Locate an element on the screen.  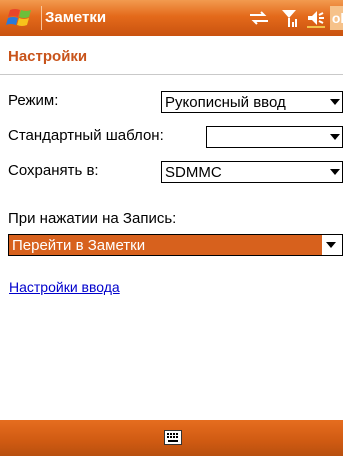
mode-select-value: Рукописный ввод is located at coordinates (225, 102).